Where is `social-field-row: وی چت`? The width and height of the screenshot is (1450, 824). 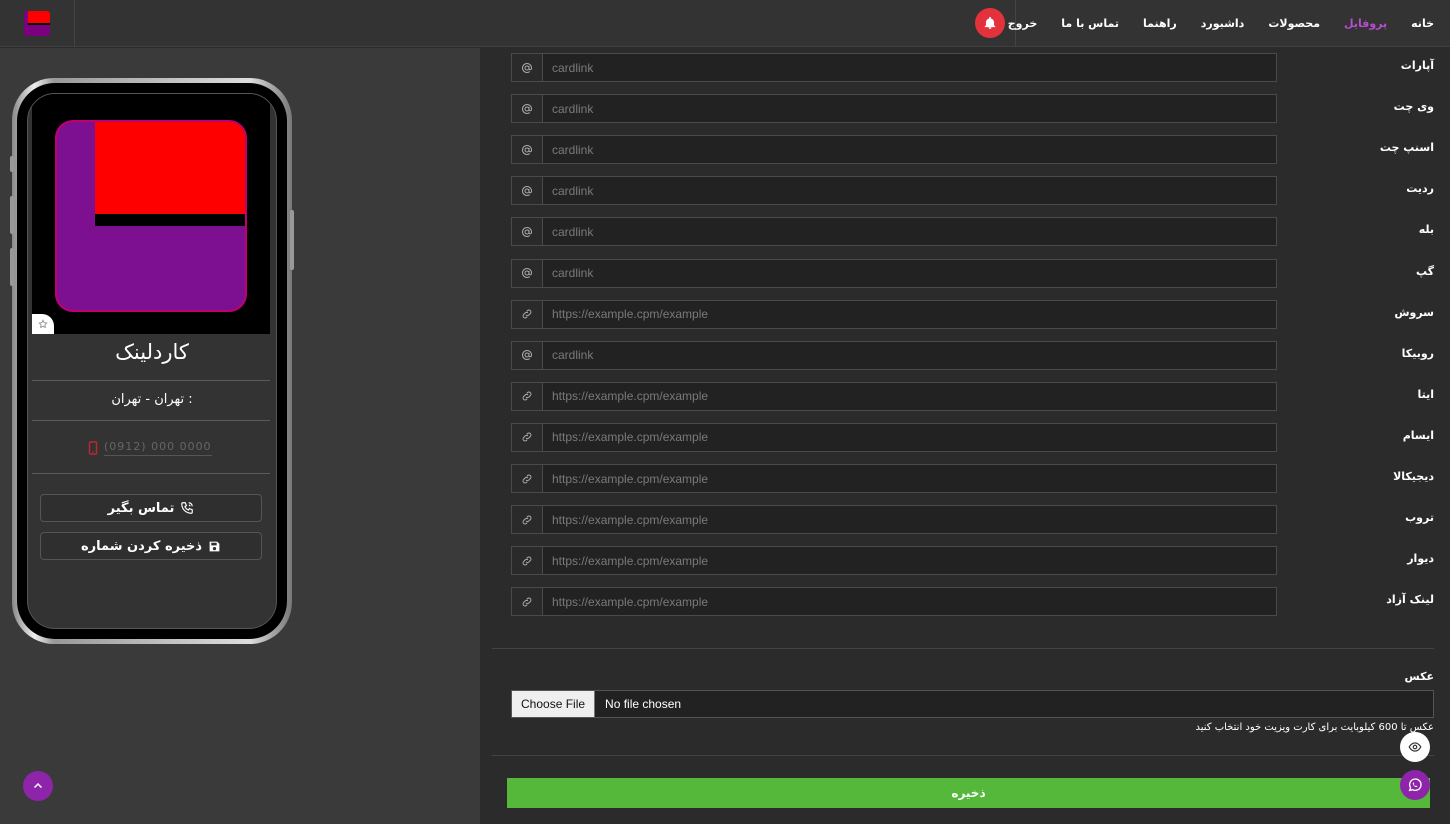
social-field-row: وی چت is located at coordinates (965, 109).